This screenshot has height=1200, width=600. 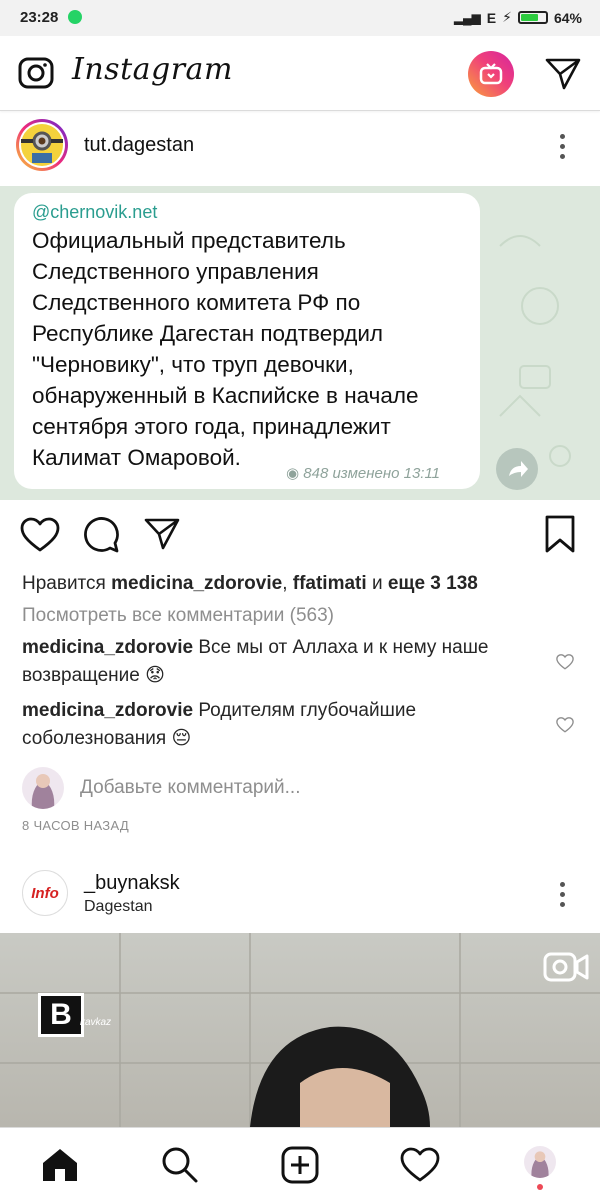 What do you see at coordinates (567, 17) in the screenshot?
I see `battery-percent: 64%` at bounding box center [567, 17].